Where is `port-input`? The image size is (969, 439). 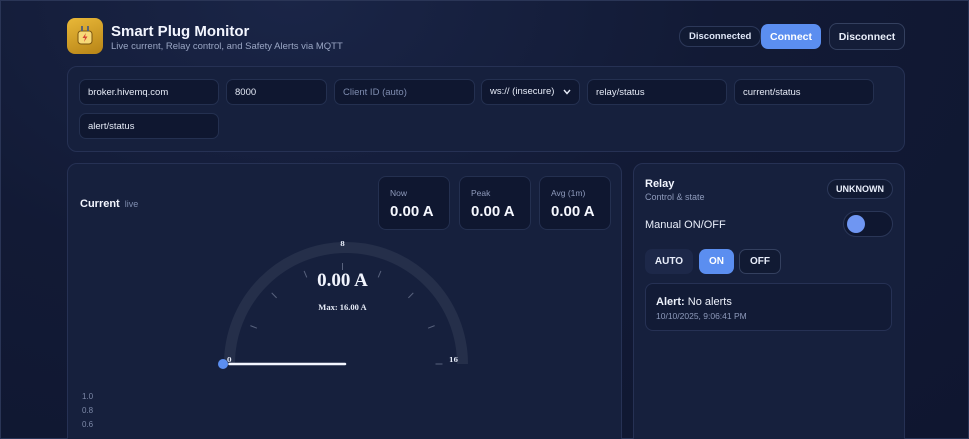 port-input is located at coordinates (276, 92).